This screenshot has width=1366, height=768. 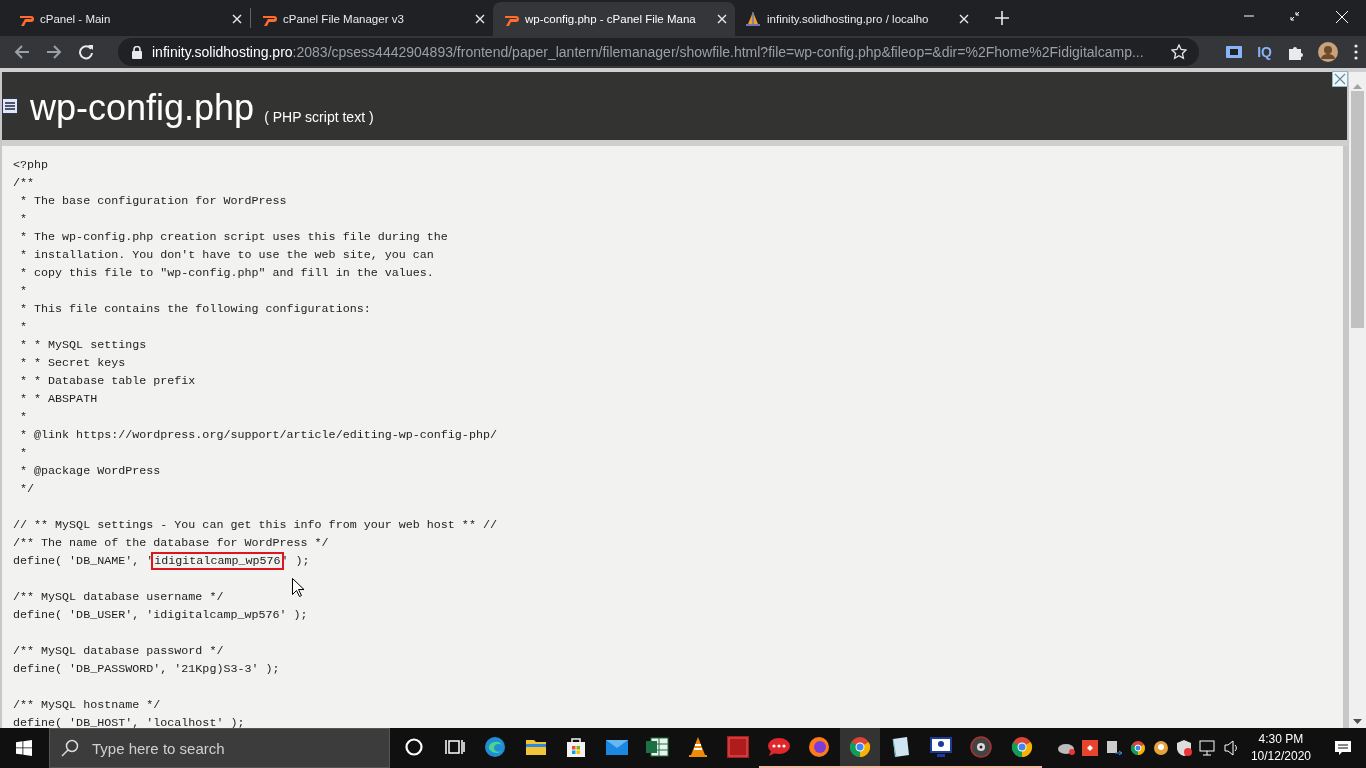 I want to click on speaker-icon, so click(x=1231, y=748).